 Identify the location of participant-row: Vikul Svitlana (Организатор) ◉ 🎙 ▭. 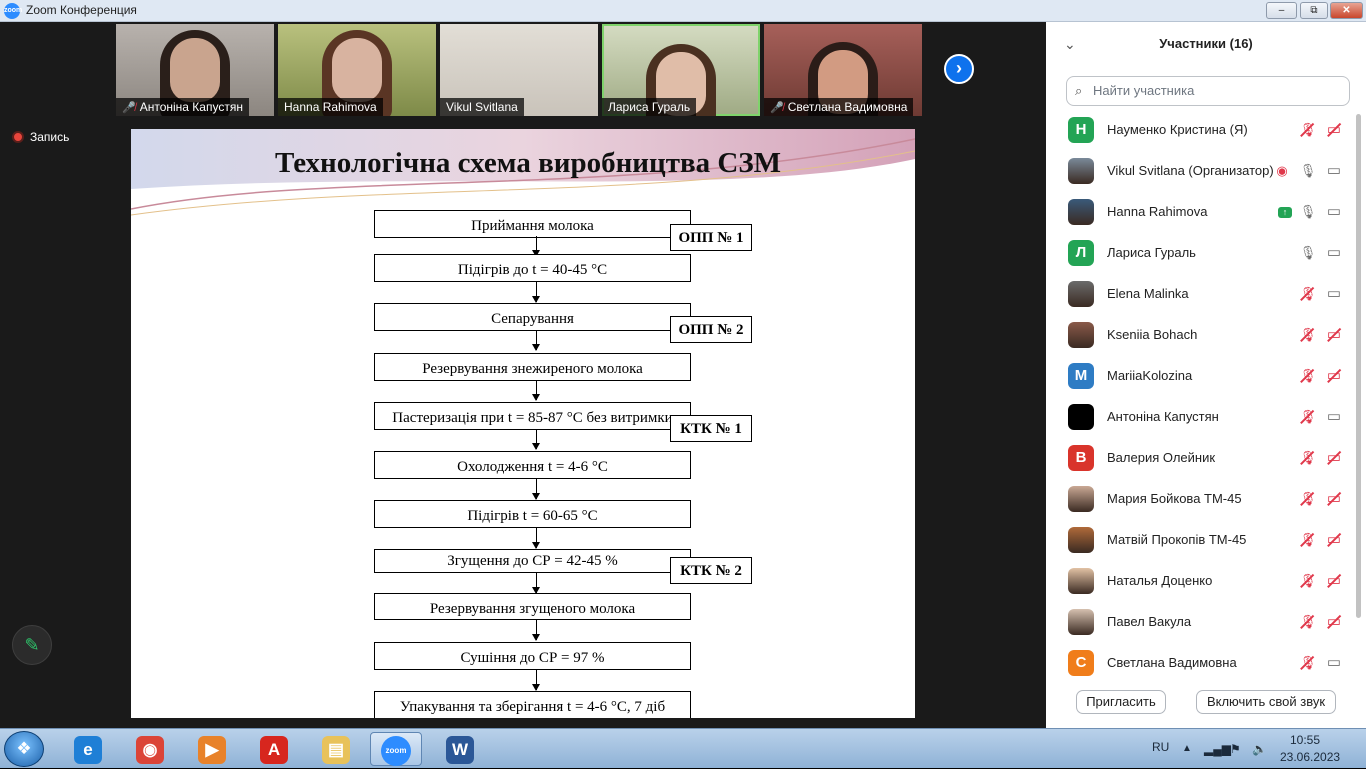
(1201, 171).